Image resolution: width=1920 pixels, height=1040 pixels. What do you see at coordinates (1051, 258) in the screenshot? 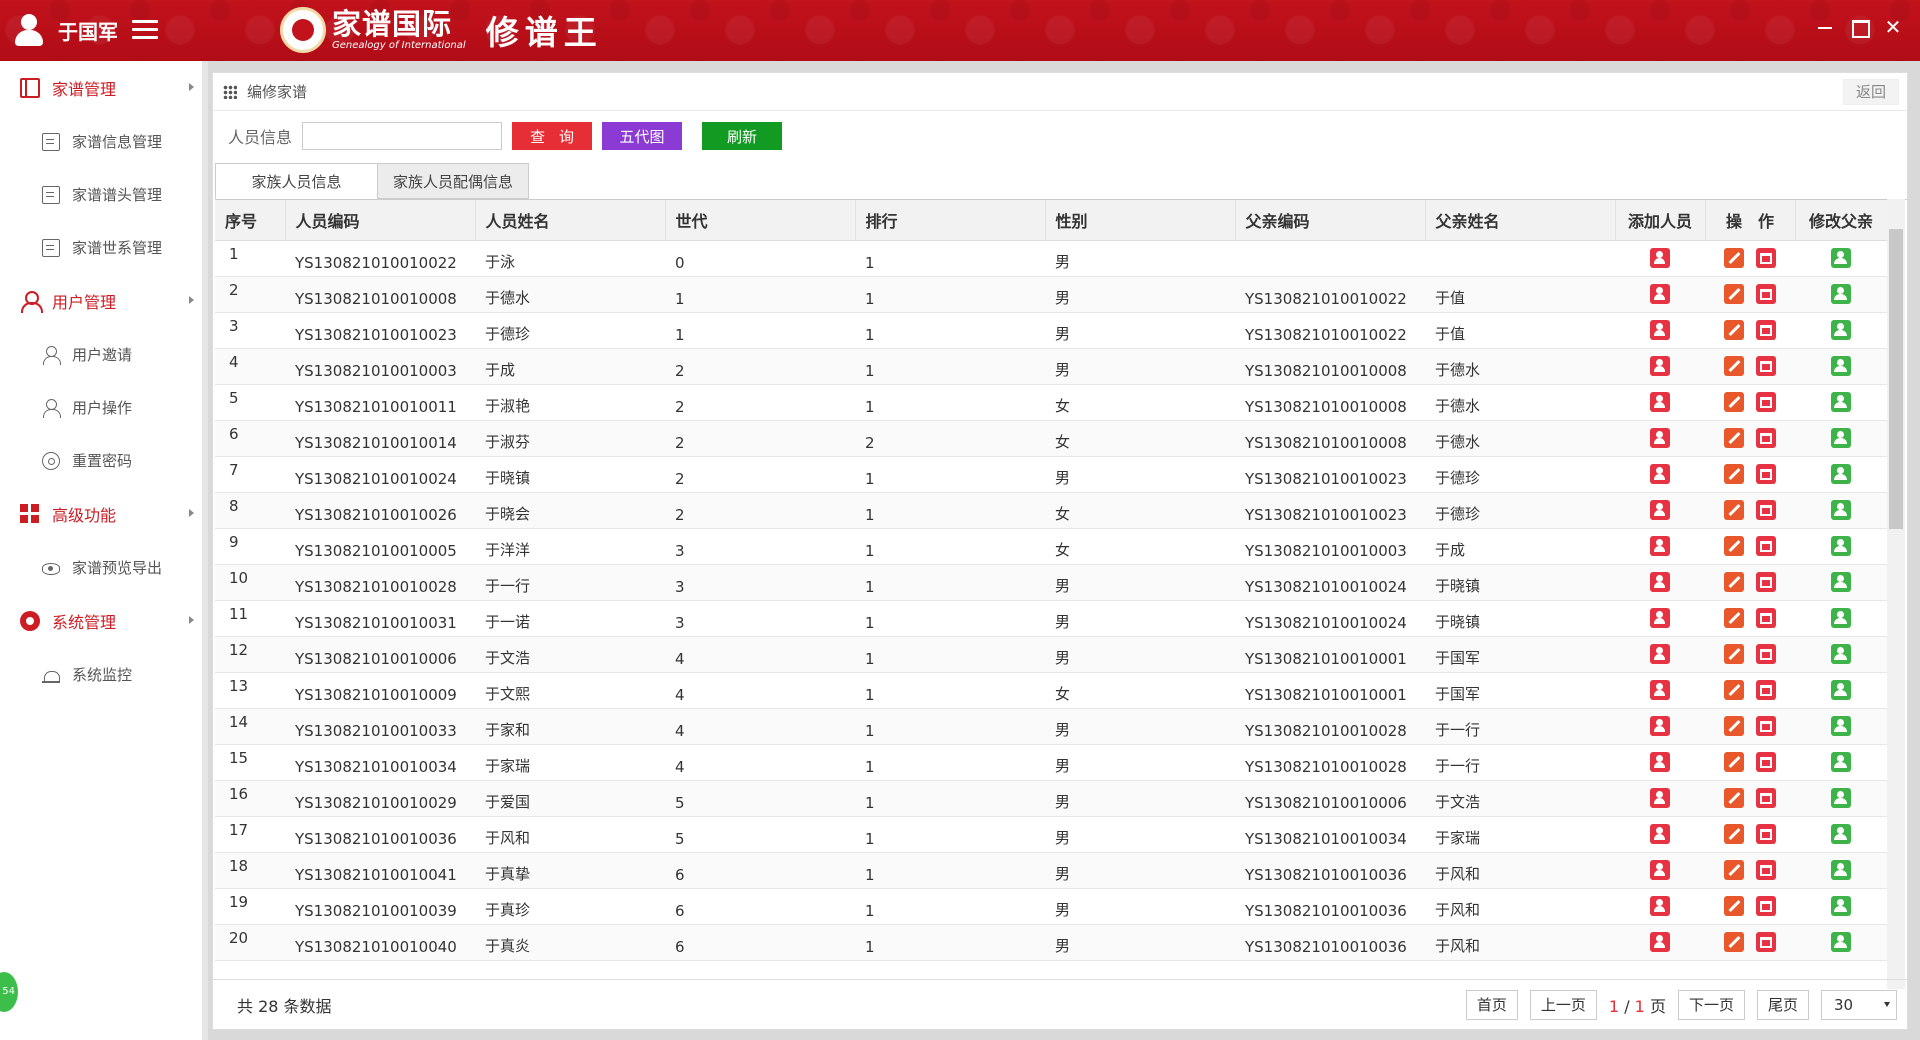
I see `table-row: 1 YS130821010010022 于泳 0 1 男` at bounding box center [1051, 258].